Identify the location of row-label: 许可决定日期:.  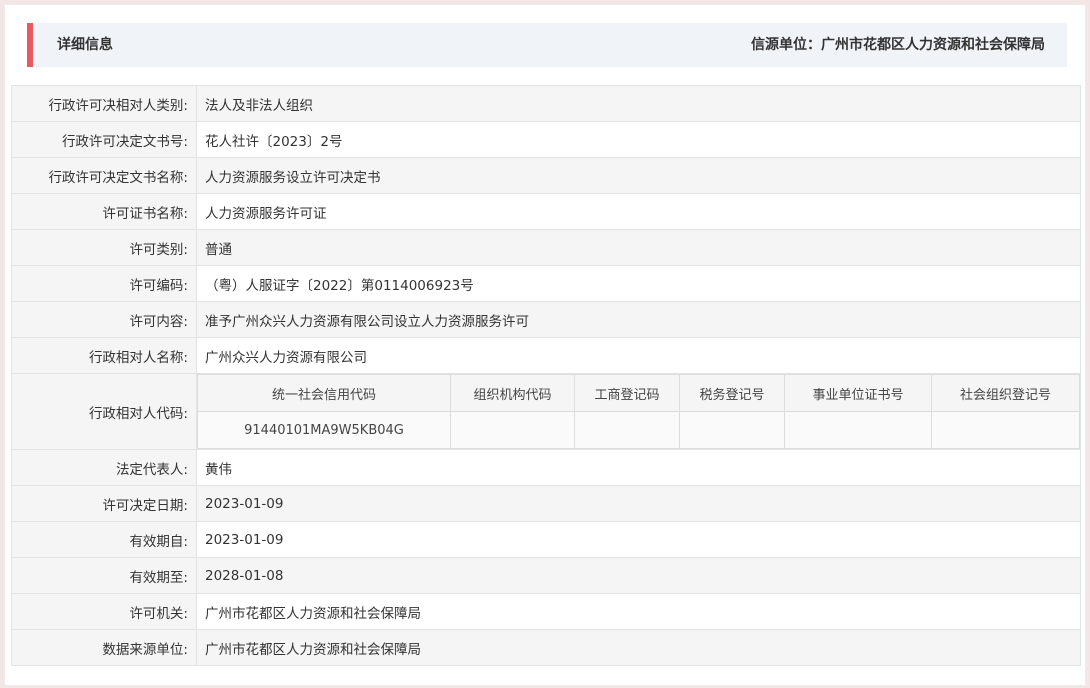
(104, 503).